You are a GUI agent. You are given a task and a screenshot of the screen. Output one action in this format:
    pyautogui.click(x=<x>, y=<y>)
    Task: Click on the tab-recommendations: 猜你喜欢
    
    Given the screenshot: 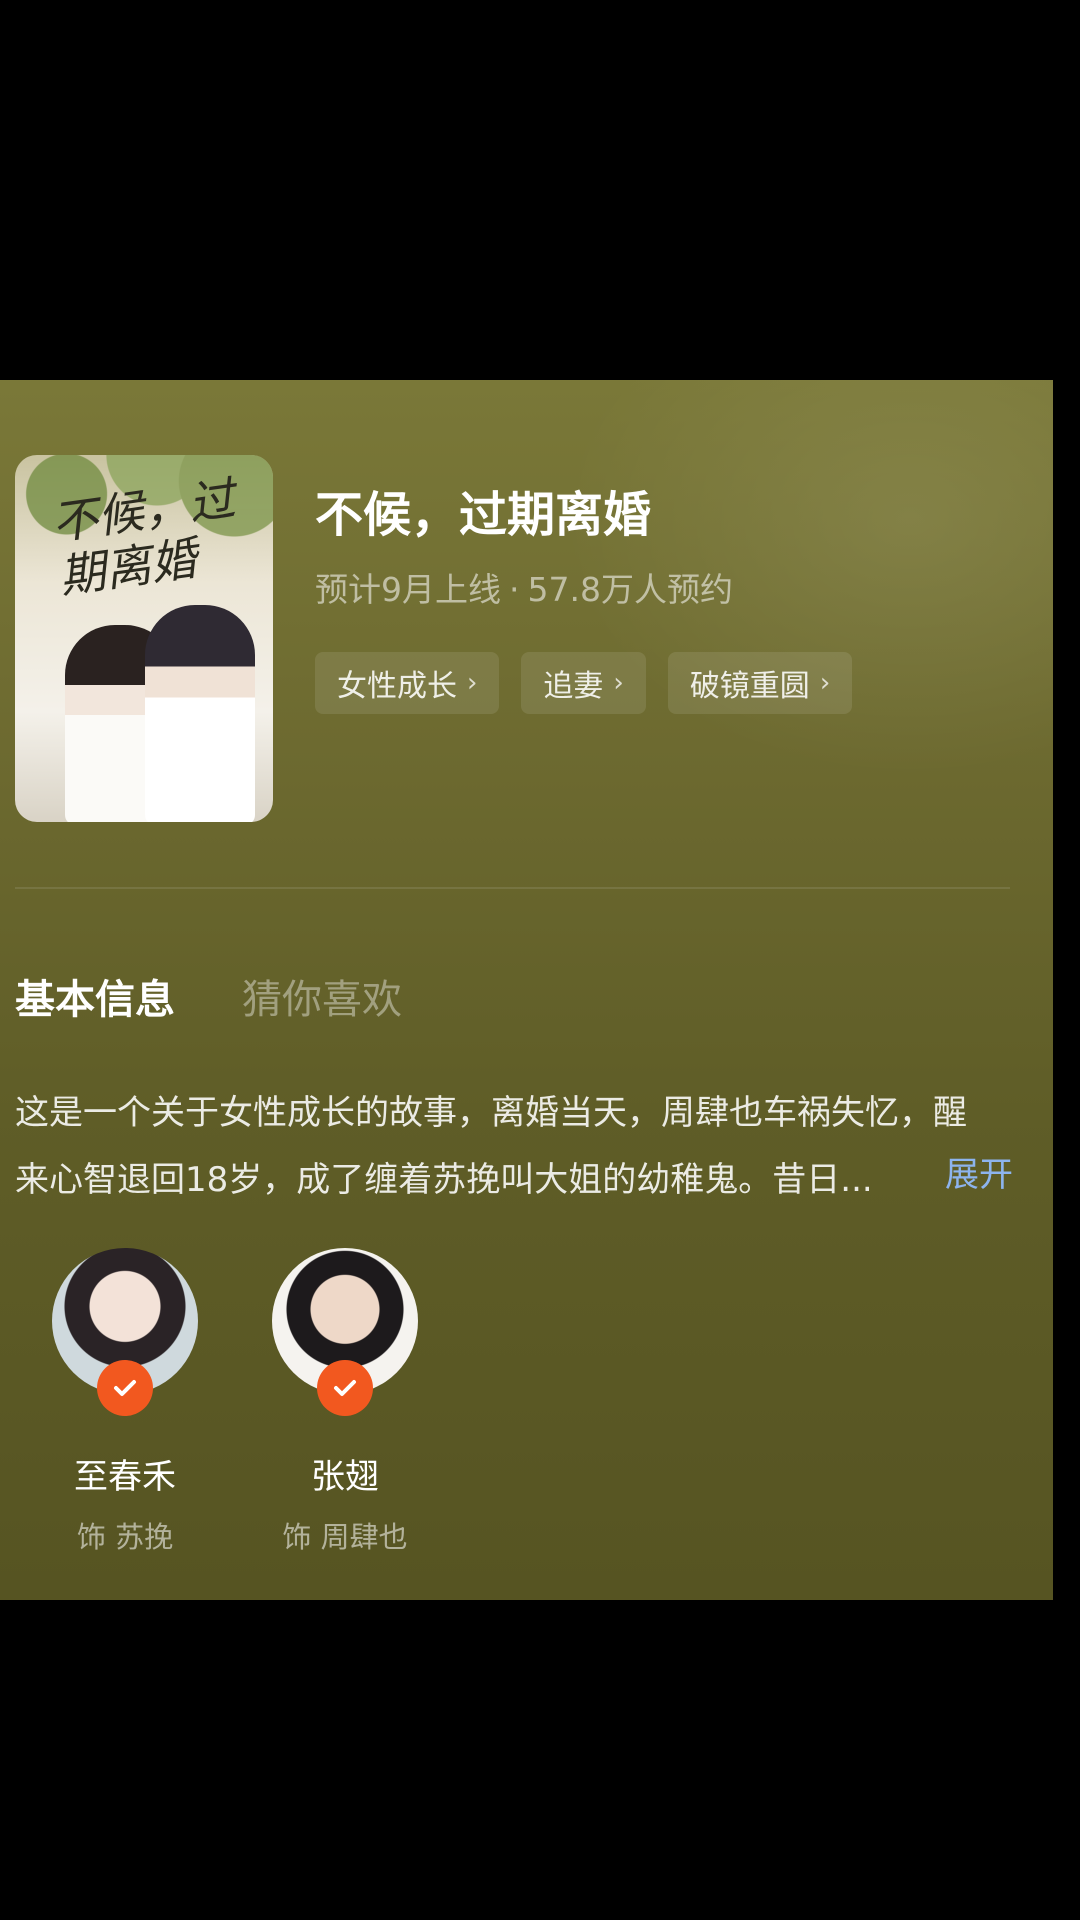 What is the action you would take?
    pyautogui.click(x=322, y=996)
    